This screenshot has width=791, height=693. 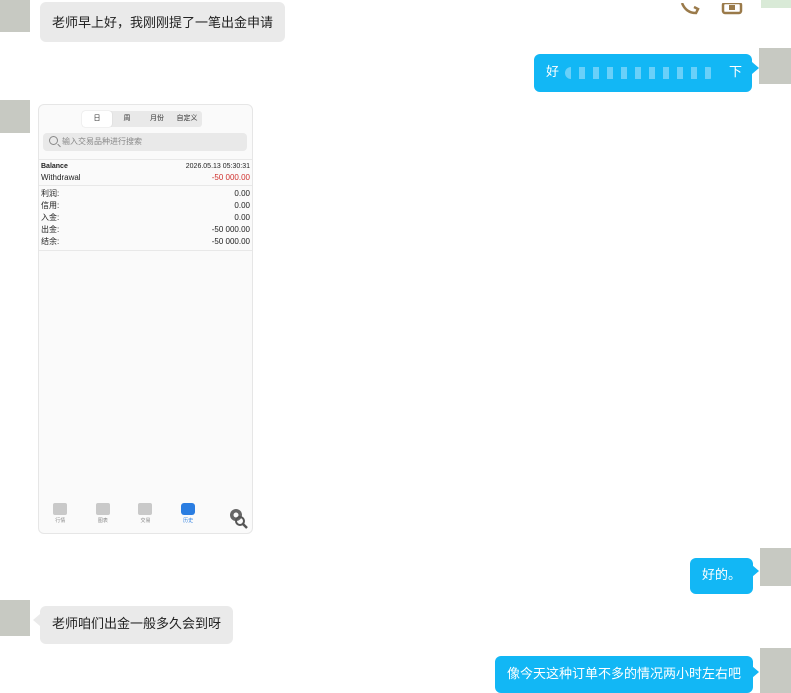 What do you see at coordinates (60, 521) in the screenshot?
I see `tab-label: 行情` at bounding box center [60, 521].